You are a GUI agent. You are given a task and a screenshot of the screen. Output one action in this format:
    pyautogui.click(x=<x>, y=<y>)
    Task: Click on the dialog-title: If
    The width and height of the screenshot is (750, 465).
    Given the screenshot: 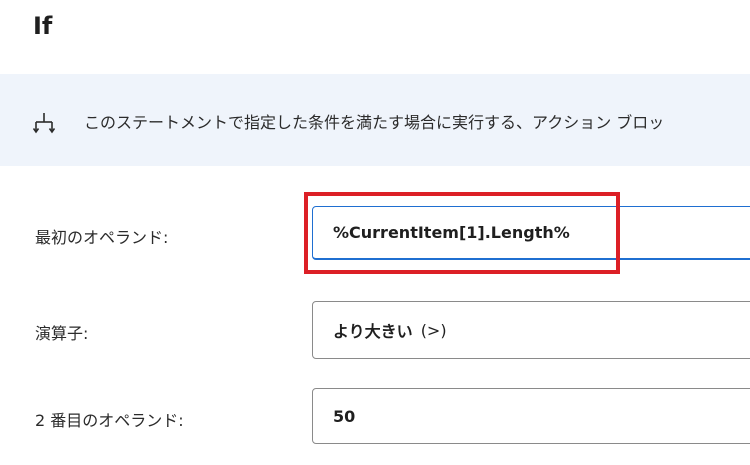 What is the action you would take?
    pyautogui.click(x=43, y=26)
    